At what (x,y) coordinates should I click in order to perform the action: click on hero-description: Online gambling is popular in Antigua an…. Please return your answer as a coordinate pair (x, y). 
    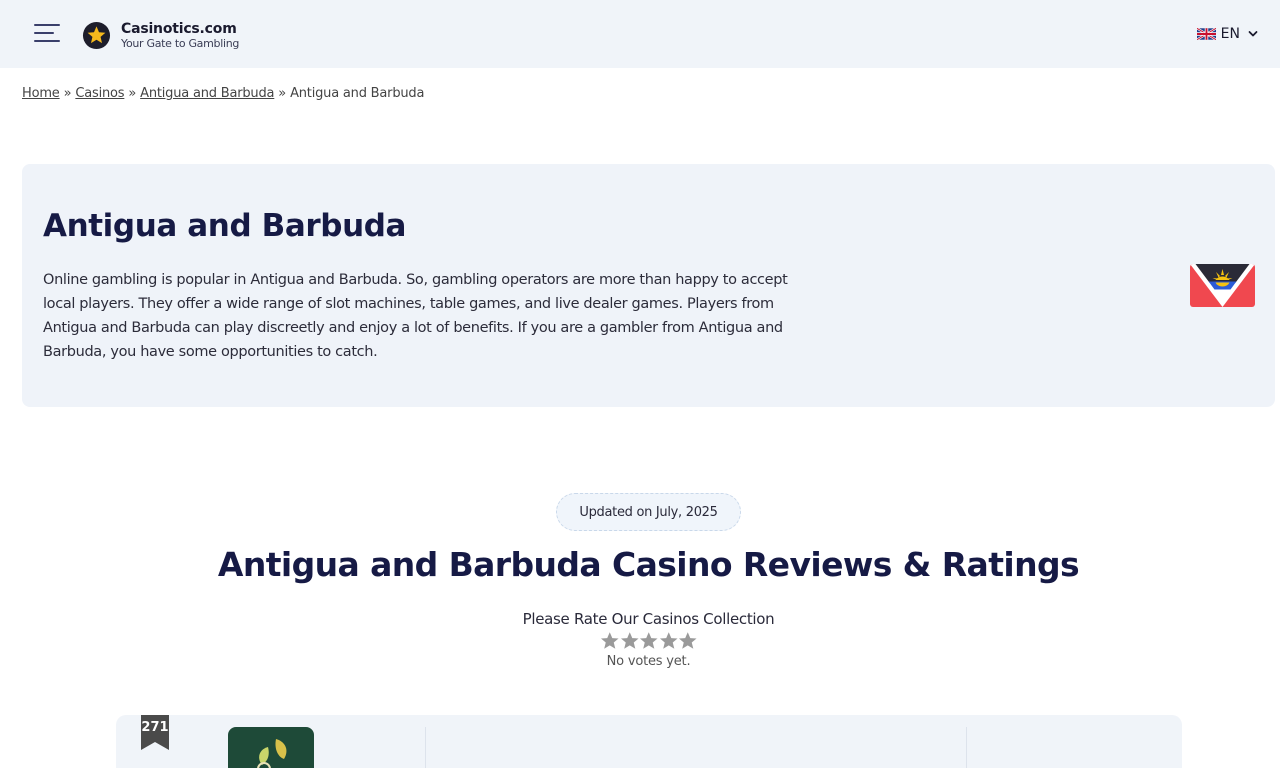
    Looking at the image, I should click on (415, 316).